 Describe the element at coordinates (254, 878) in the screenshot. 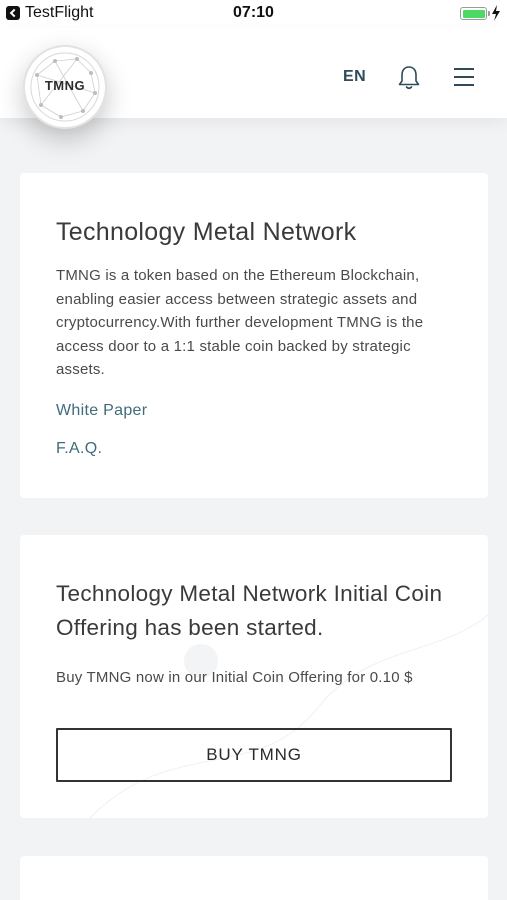

I see `next-card` at that location.